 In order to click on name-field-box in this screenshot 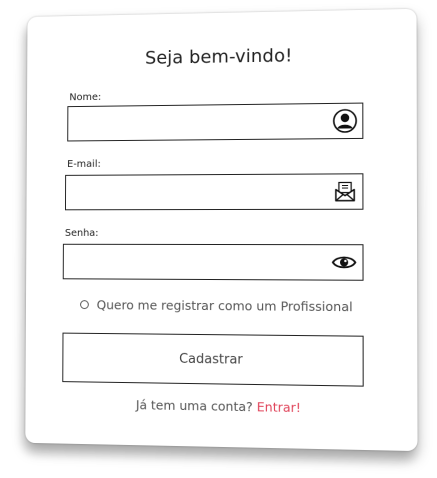, I will do `click(215, 122)`.